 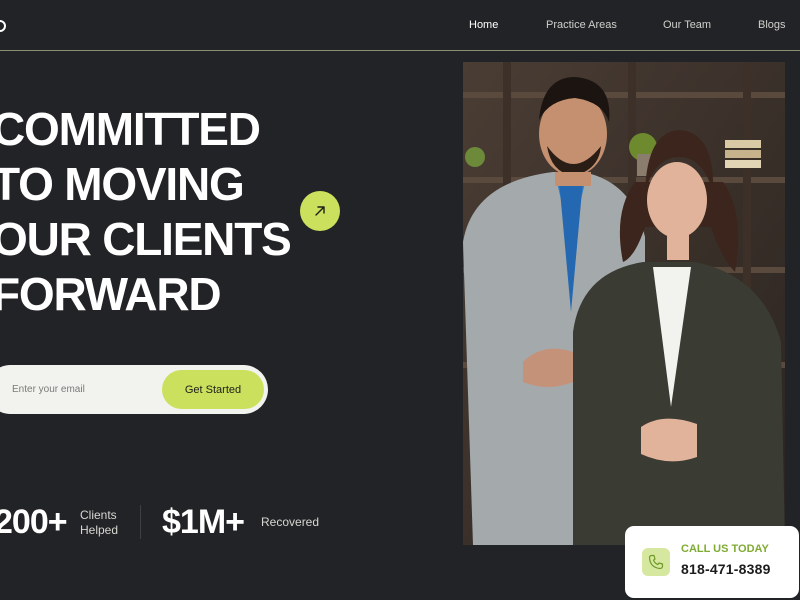 I want to click on stat-recovered-number: $1M+, so click(x=203, y=522).